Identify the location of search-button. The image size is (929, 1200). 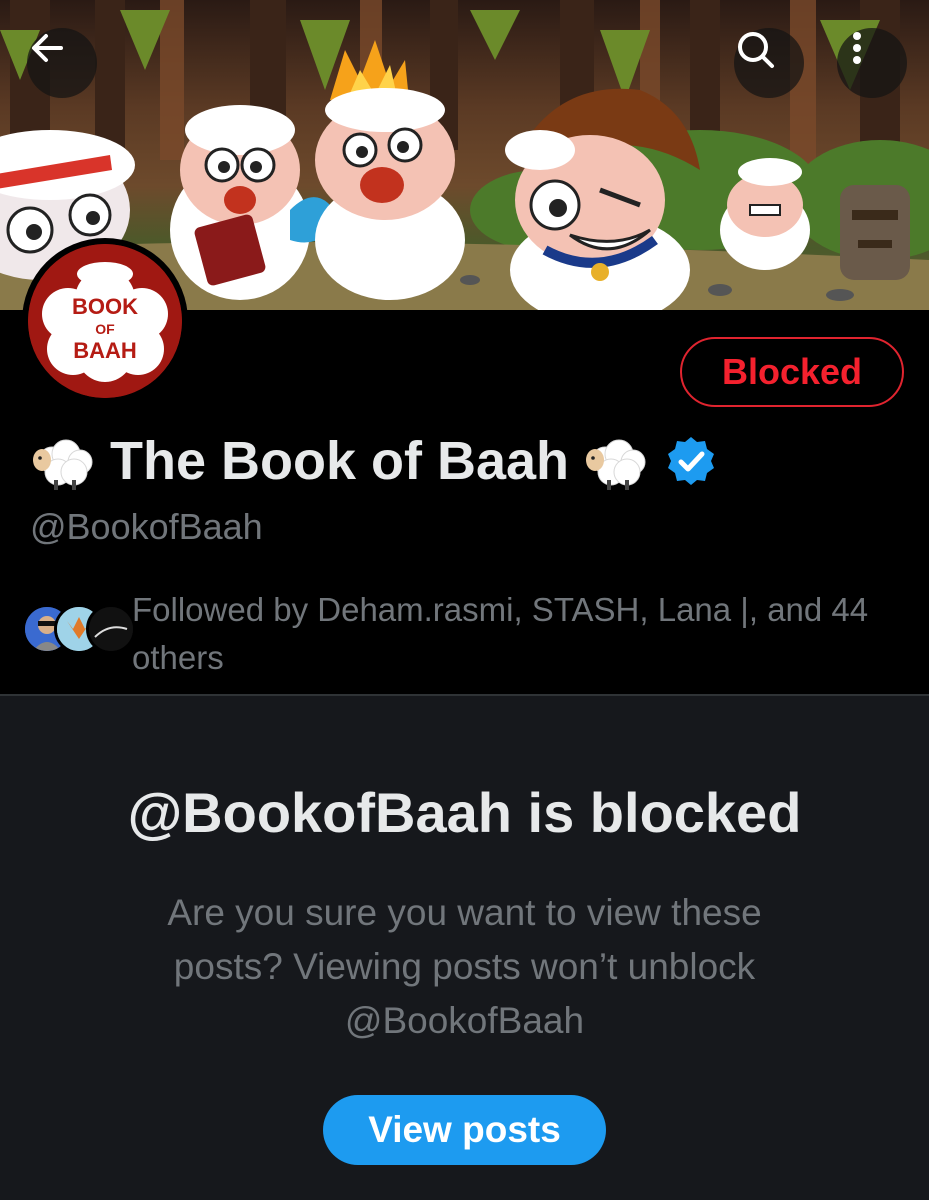
(769, 63).